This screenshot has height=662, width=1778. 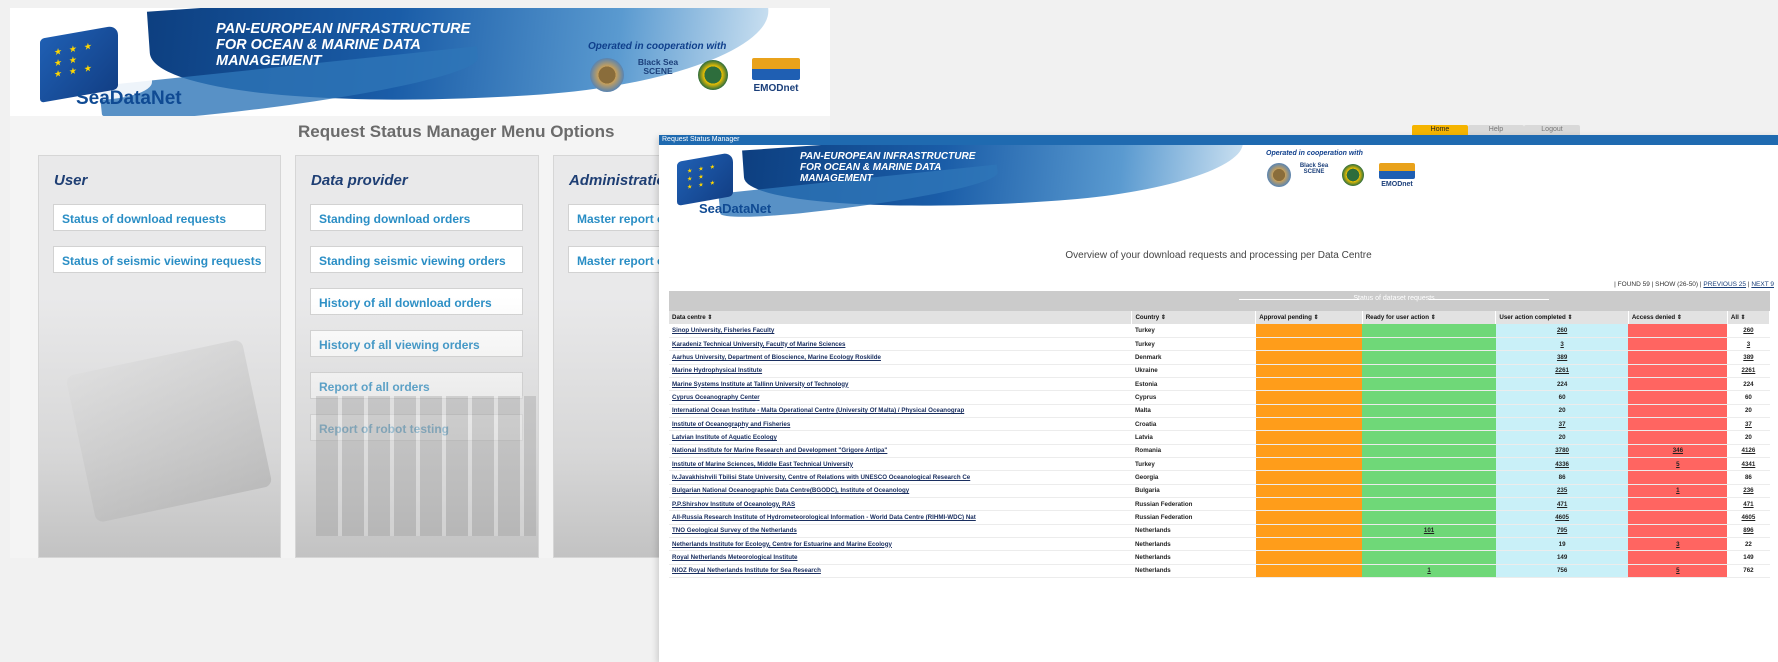 I want to click on cell-completed: 795, so click(x=1562, y=531).